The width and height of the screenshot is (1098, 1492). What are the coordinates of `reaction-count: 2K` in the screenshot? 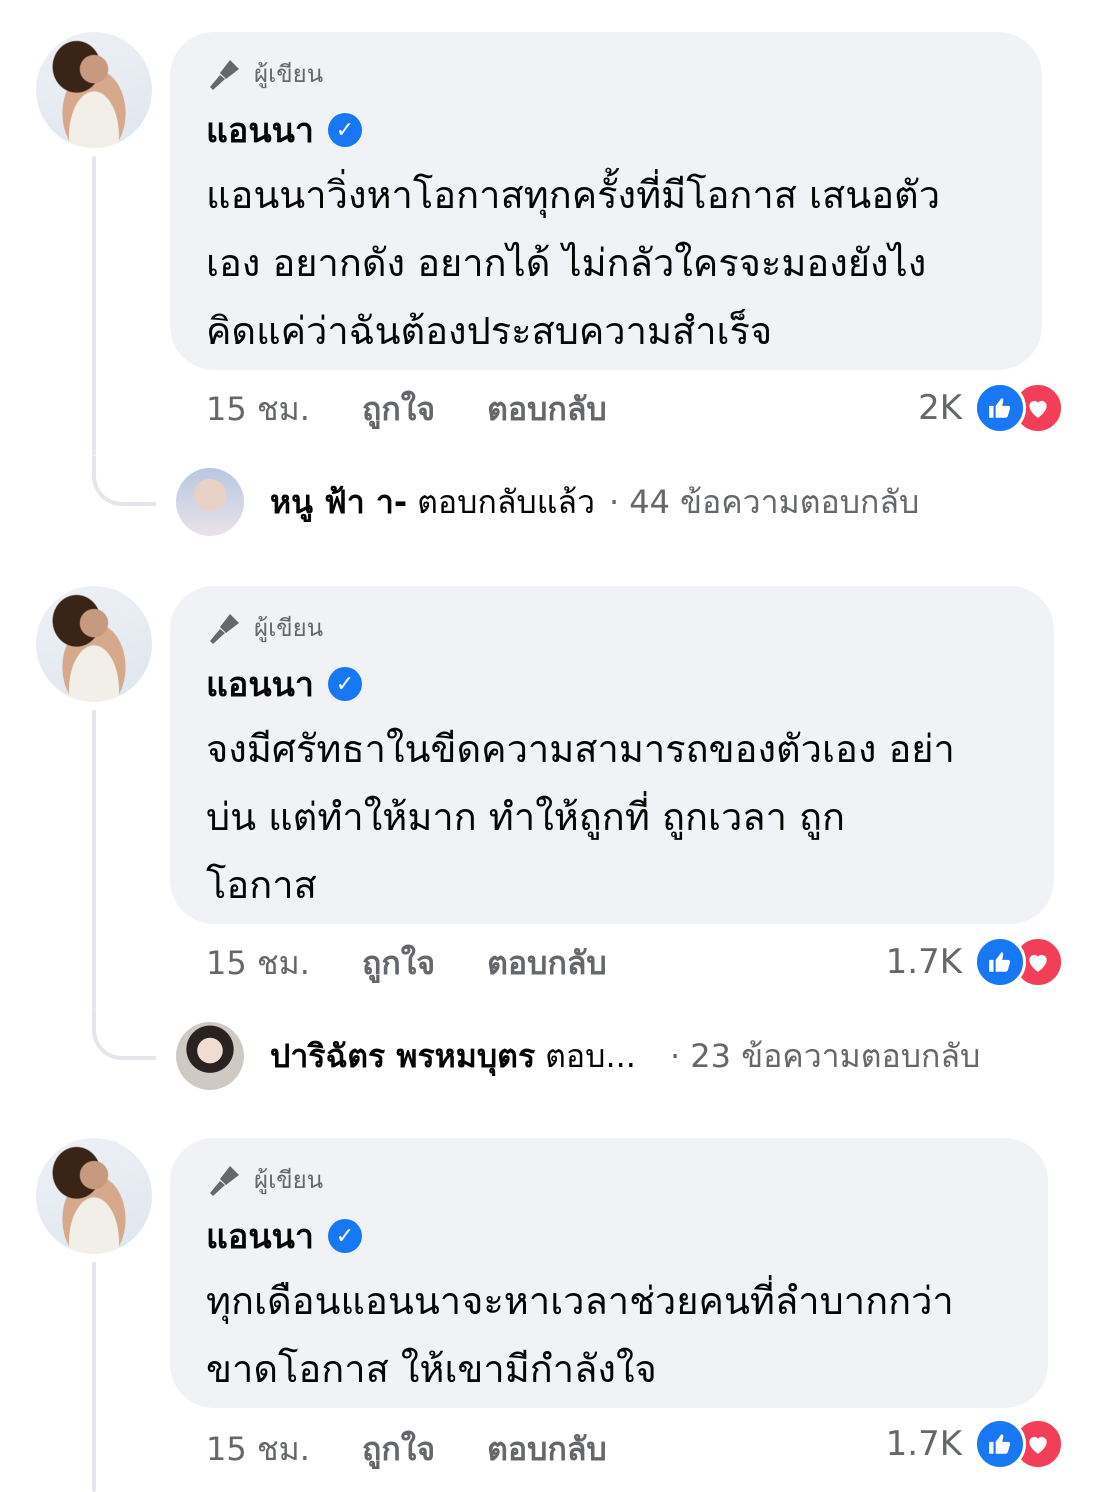 It's located at (940, 408).